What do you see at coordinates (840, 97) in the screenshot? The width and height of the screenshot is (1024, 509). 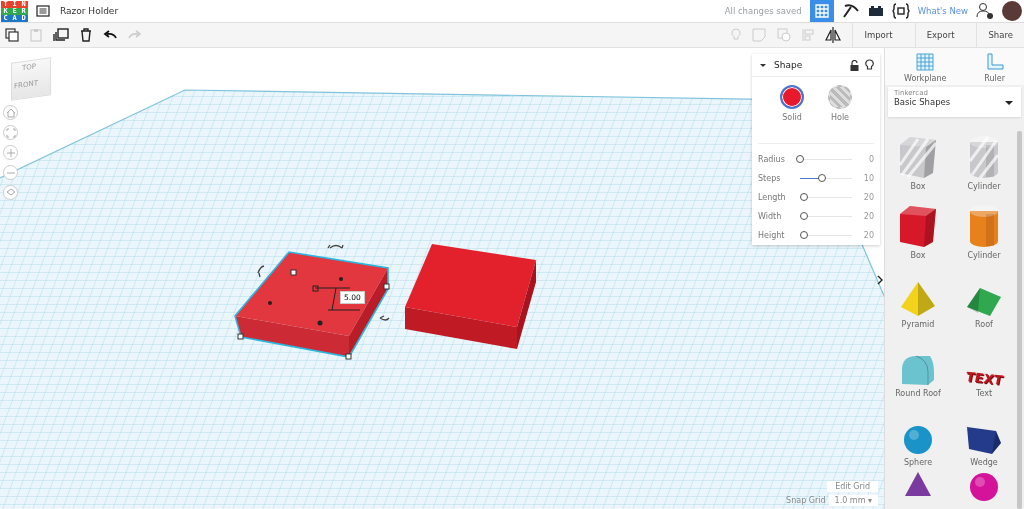 I see `hole-swatch` at bounding box center [840, 97].